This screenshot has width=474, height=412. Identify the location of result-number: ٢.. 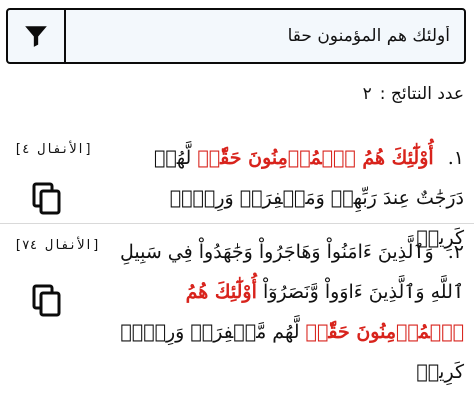
(455, 252).